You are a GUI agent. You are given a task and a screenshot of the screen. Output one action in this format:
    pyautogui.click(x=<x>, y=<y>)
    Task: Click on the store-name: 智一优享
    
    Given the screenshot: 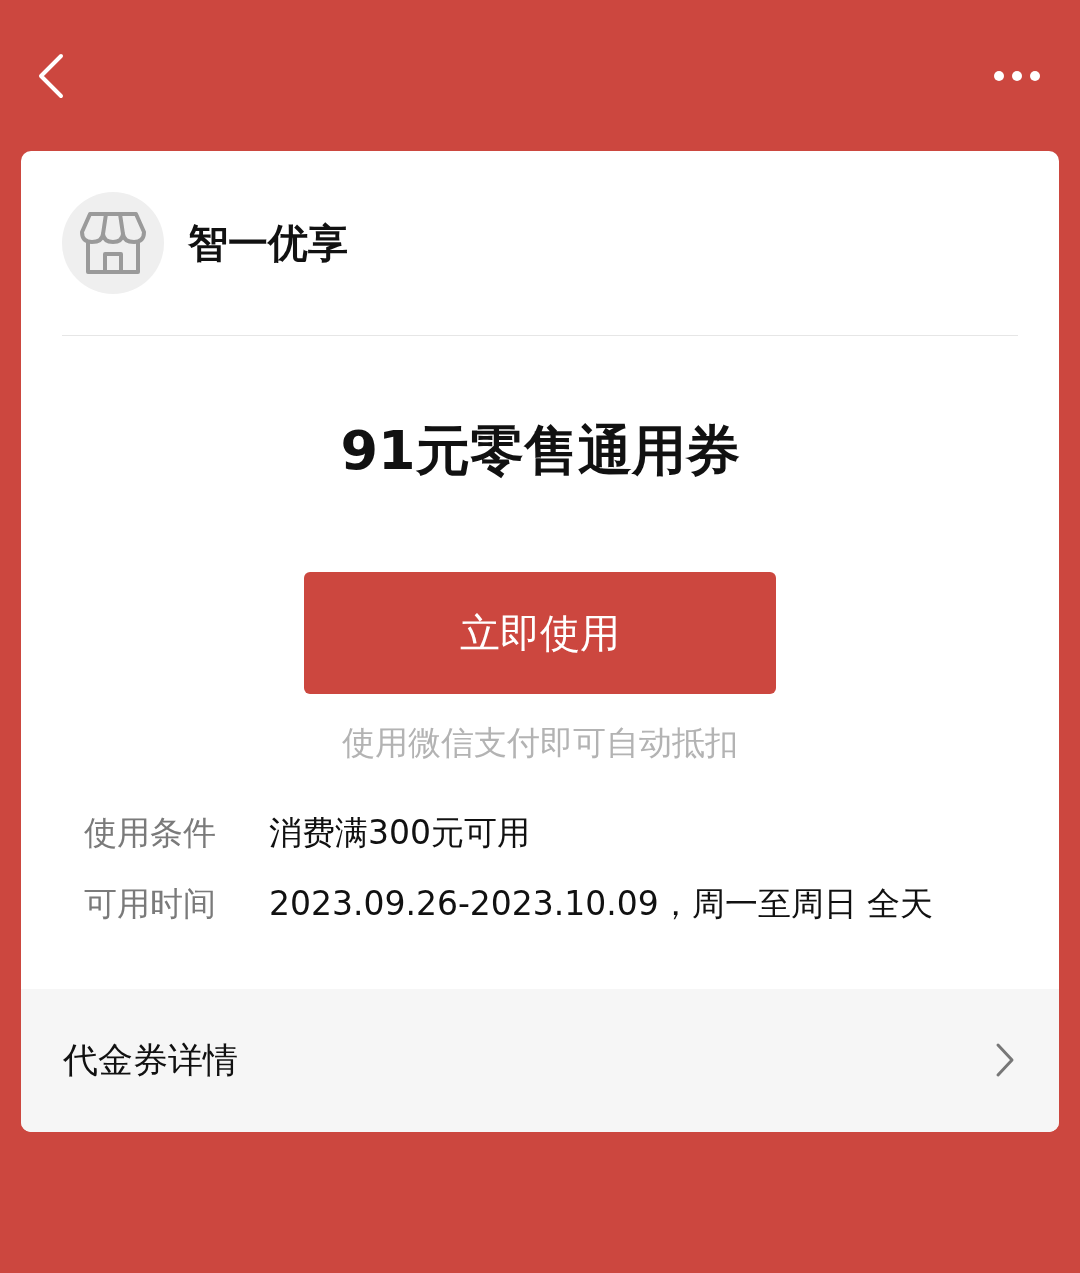 What is the action you would take?
    pyautogui.click(x=268, y=243)
    